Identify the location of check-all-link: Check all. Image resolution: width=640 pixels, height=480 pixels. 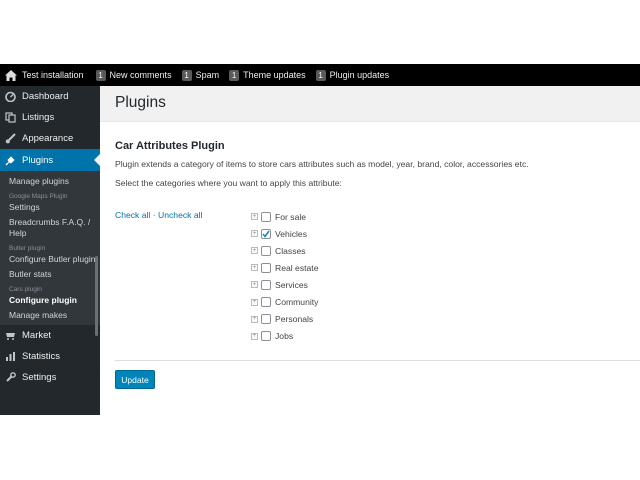
(132, 215).